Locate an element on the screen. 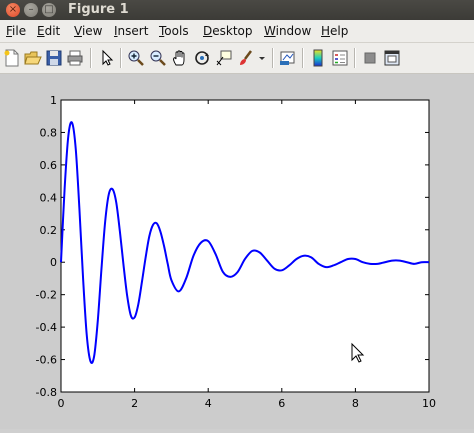 This screenshot has width=474, height=433. y-tick-label: 0 is located at coordinates (53, 262).